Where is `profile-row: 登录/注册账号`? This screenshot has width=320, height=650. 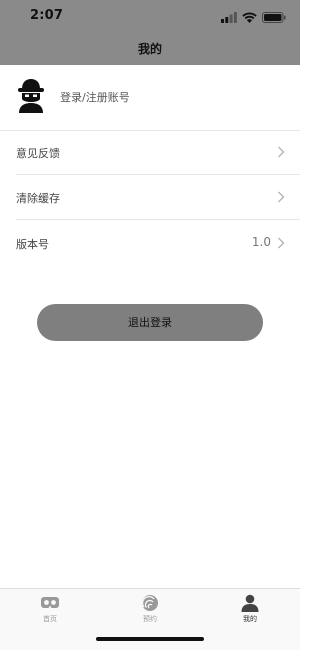 profile-row: 登录/注册账号 is located at coordinates (150, 98).